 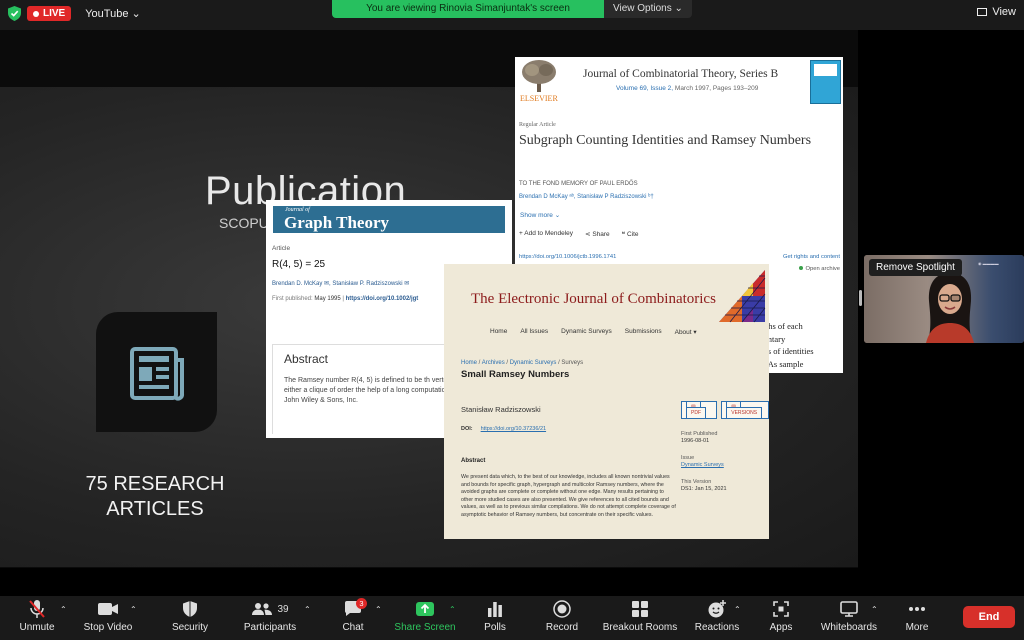 What do you see at coordinates (190, 609) in the screenshot?
I see `security-shield-icon` at bounding box center [190, 609].